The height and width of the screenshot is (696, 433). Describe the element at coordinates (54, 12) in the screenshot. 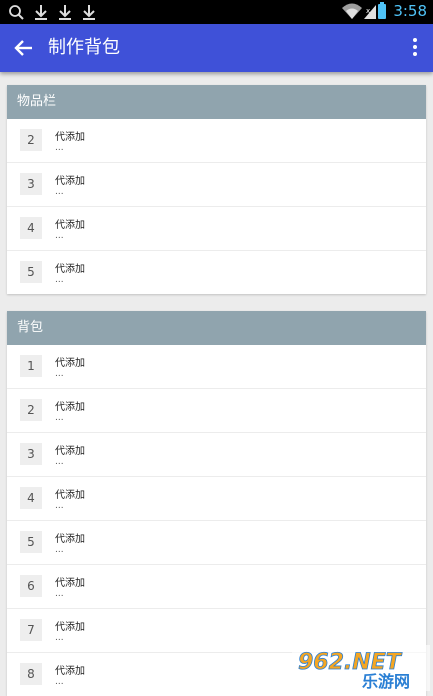

I see `notification-icons` at that location.